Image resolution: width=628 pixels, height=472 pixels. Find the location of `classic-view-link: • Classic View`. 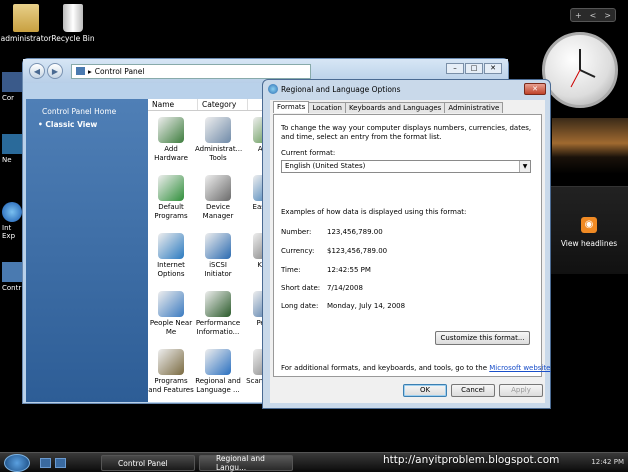

classic-view-link: • Classic View is located at coordinates (87, 122).